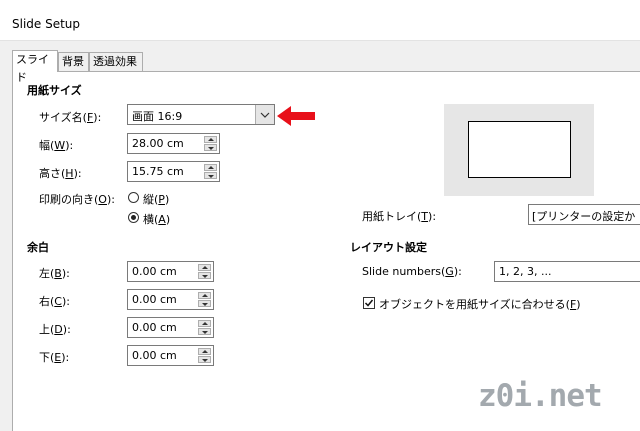 Image resolution: width=640 pixels, height=431 pixels. What do you see at coordinates (151, 219) in the screenshot?
I see `landscape-label-text: 横(` at bounding box center [151, 219].